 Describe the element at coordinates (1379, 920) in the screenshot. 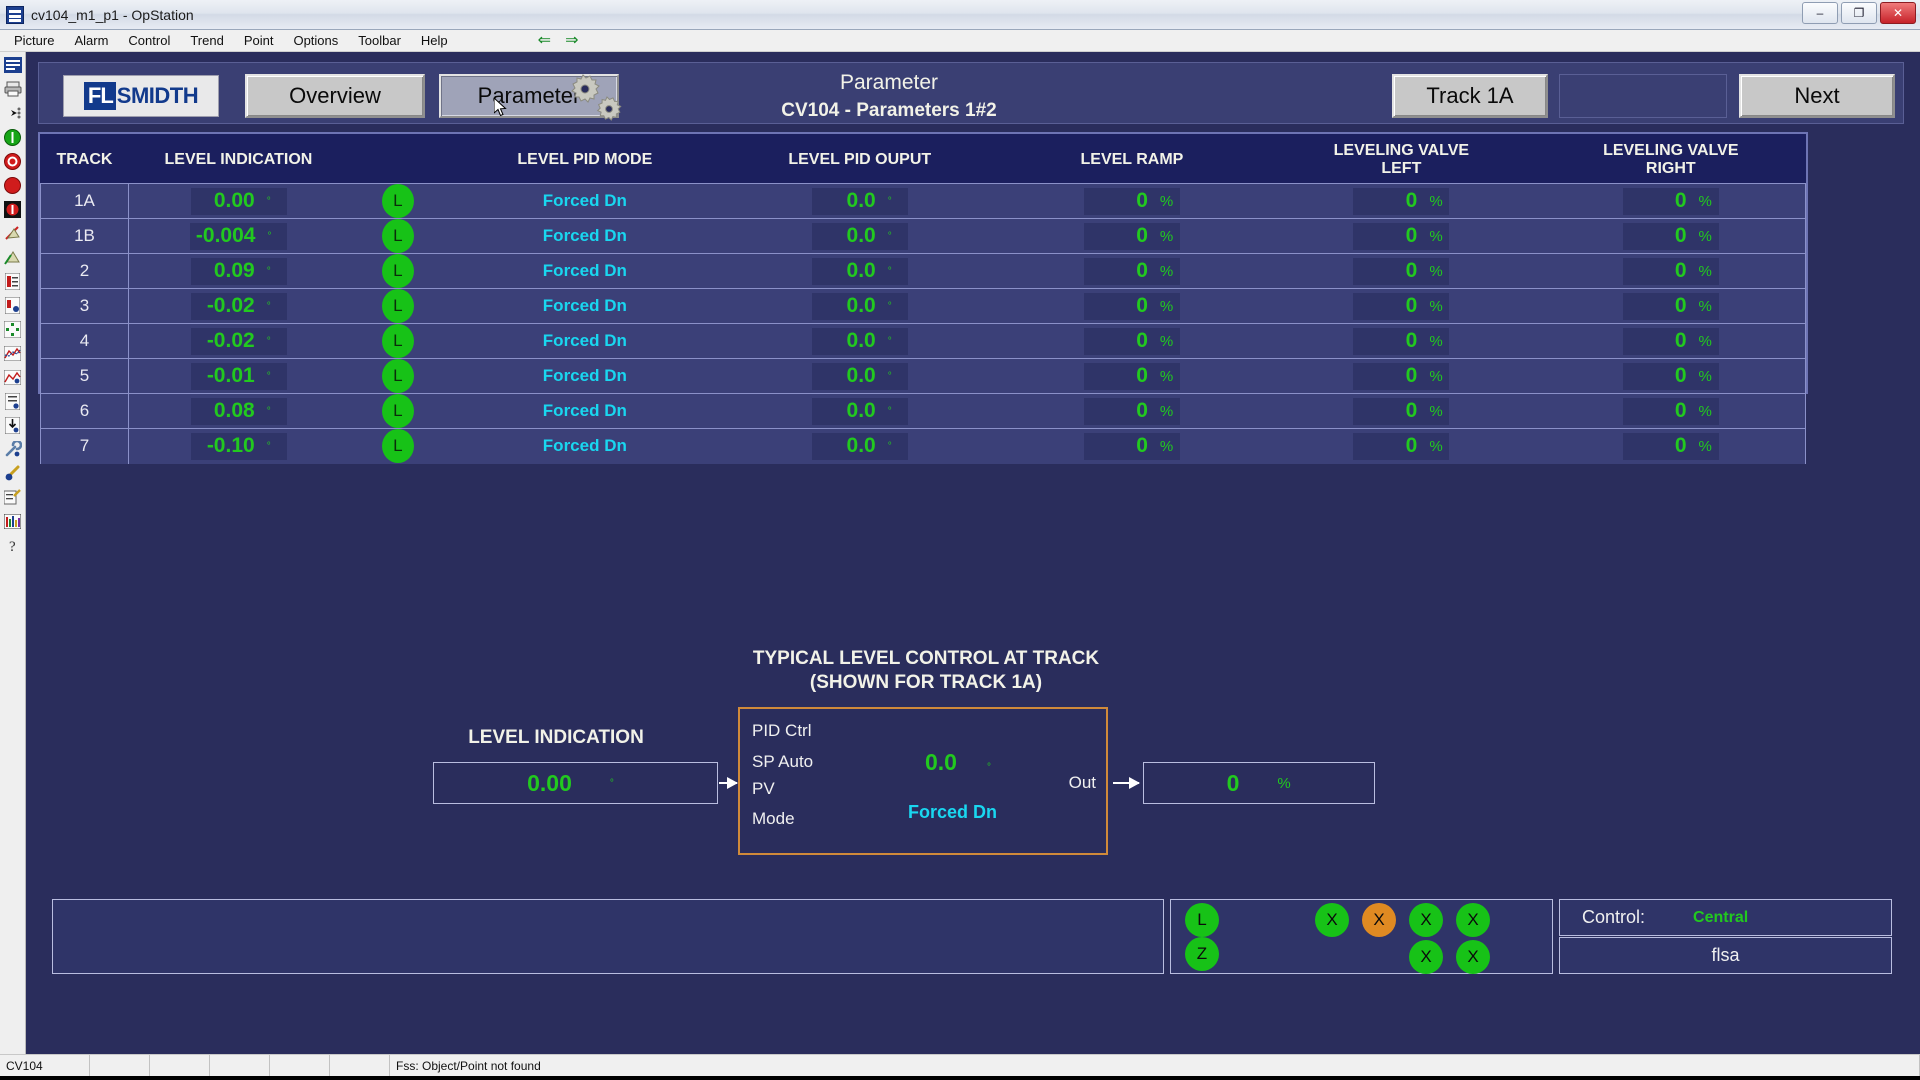

I see `indicator-x-2: X` at that location.